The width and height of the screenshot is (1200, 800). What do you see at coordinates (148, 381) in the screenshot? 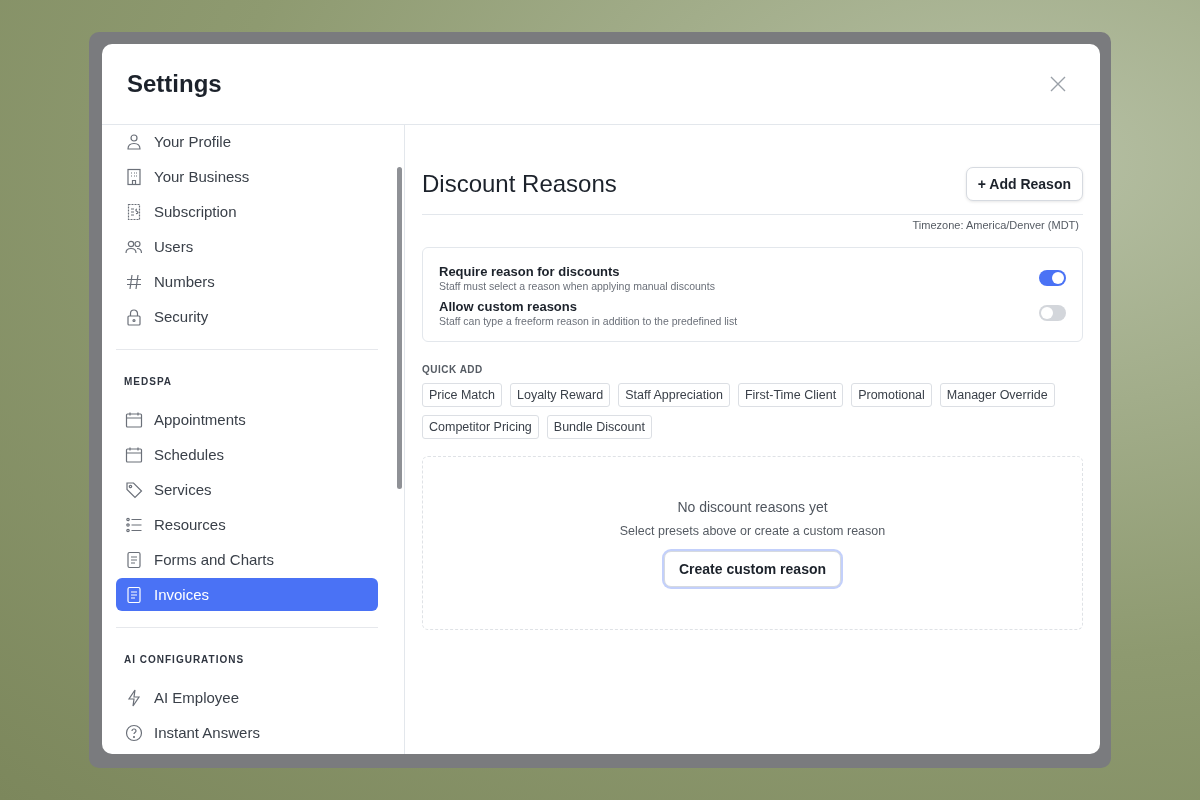
I see `section-heading: MEDSPA` at bounding box center [148, 381].